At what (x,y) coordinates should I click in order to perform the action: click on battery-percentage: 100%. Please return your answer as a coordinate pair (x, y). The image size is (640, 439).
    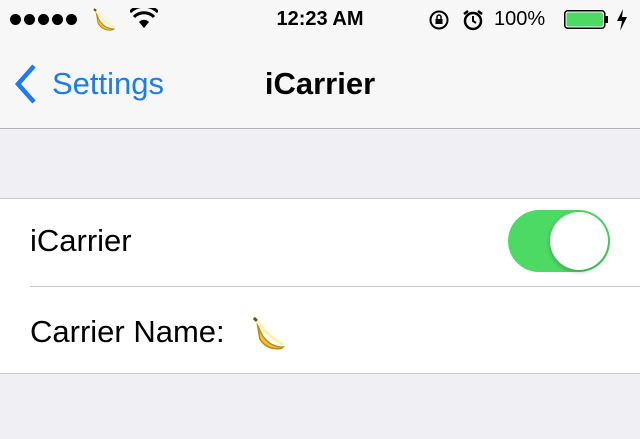
    Looking at the image, I should click on (520, 19).